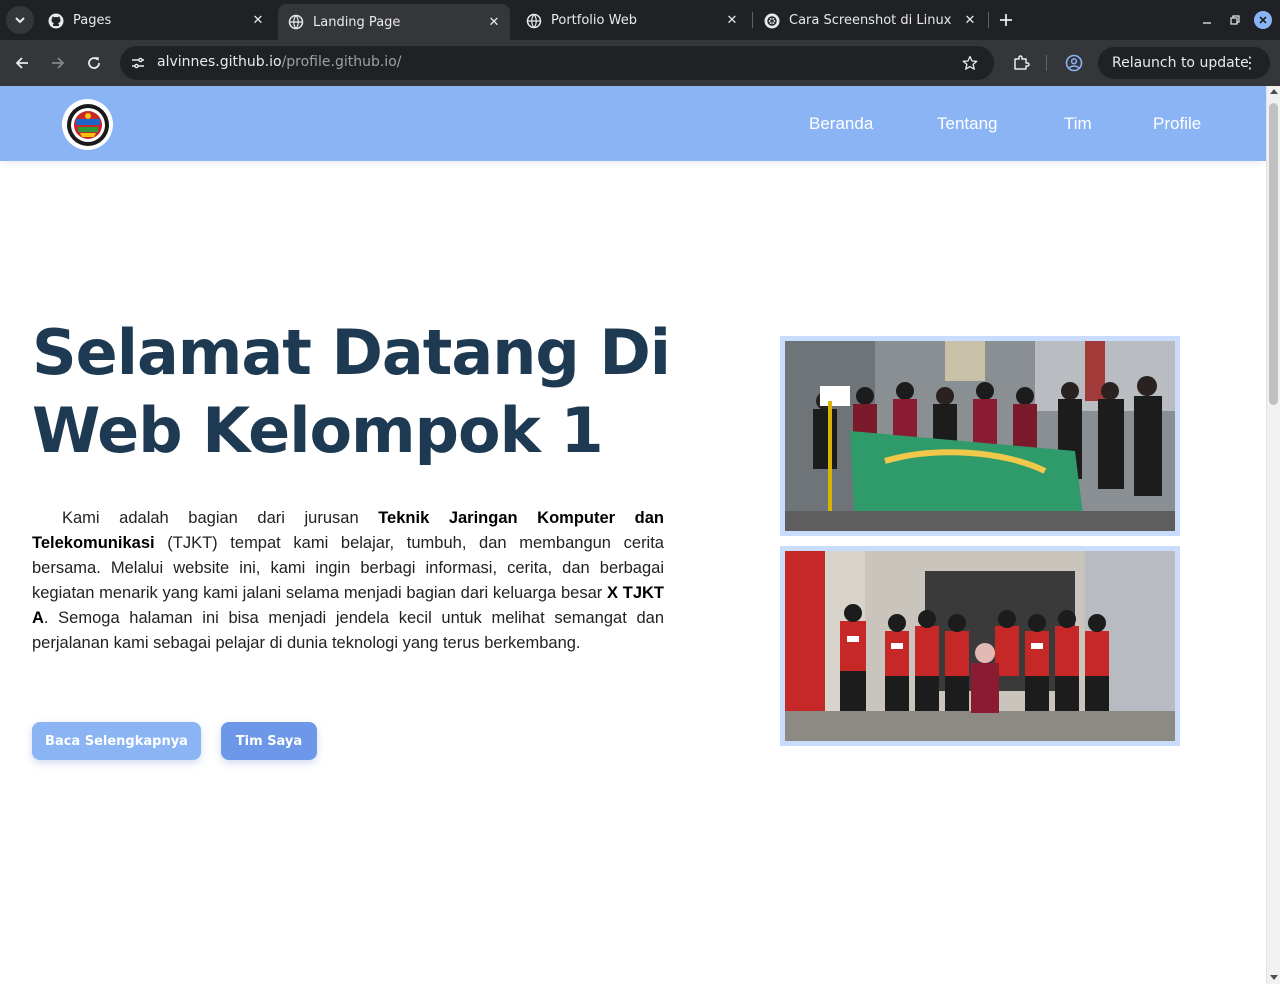  Describe the element at coordinates (967, 124) in the screenshot. I see `nav-link-tentang: Tentang` at that location.